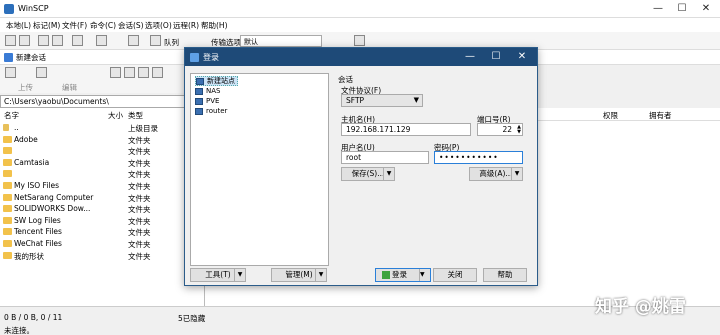  What do you see at coordinates (100, 232) in the screenshot?
I see `file-row: Tencent Files 文件夹` at bounding box center [100, 232].